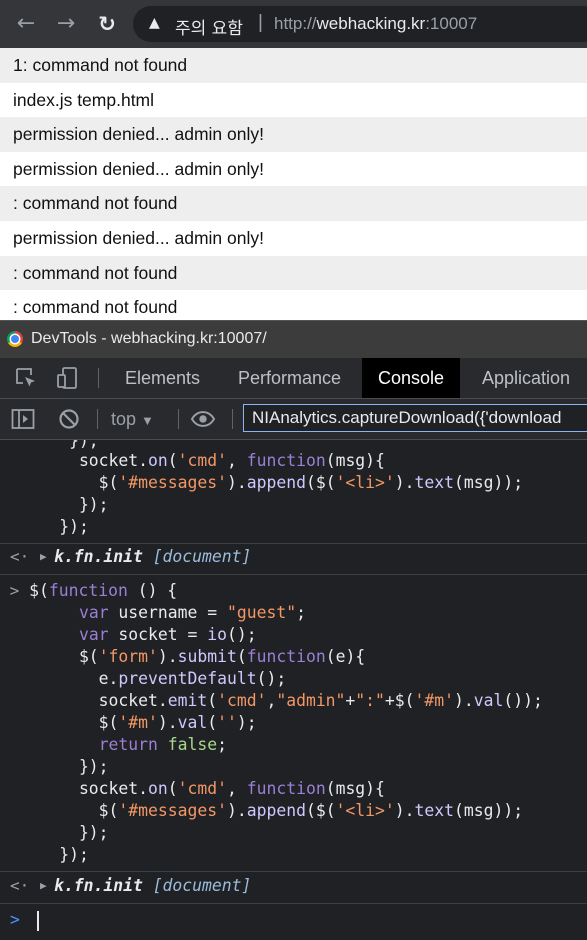 The height and width of the screenshot is (940, 587). What do you see at coordinates (293, 339) in the screenshot?
I see `devtools-titlebar: DevTools - webhacking.kr:10007/` at bounding box center [293, 339].